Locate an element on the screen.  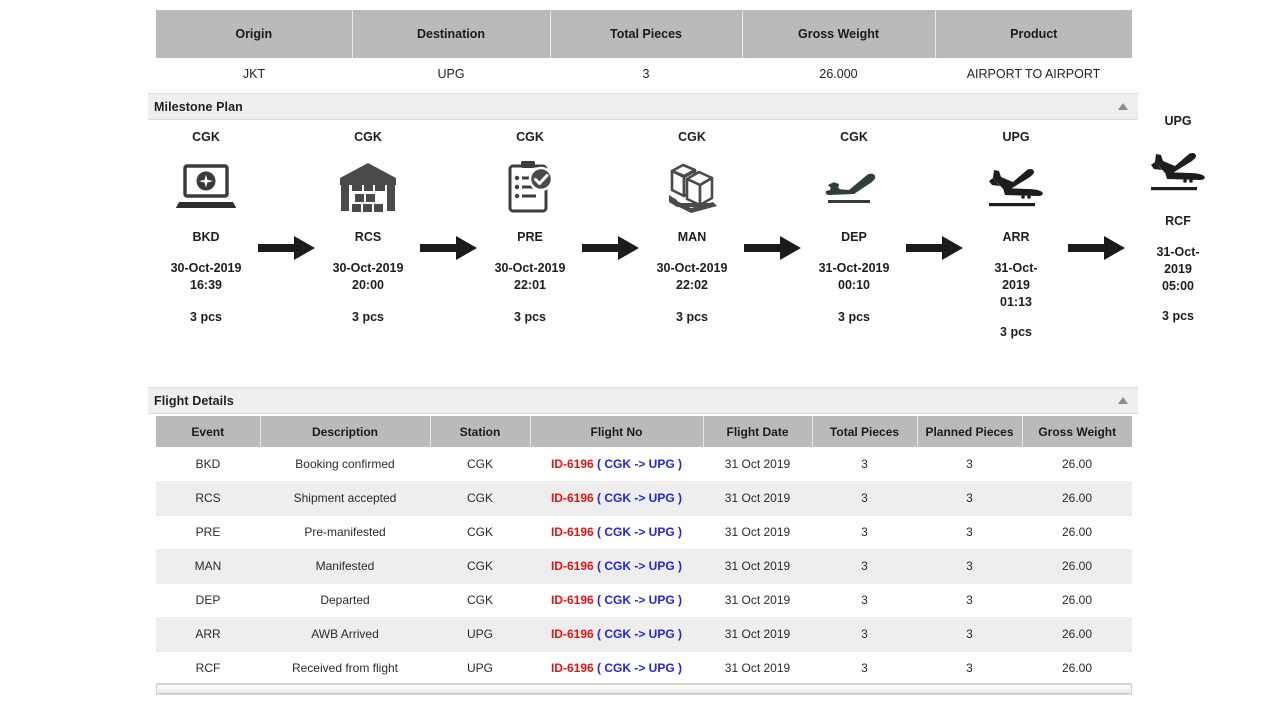
milestone-pieces: 3 pcs is located at coordinates (692, 317).